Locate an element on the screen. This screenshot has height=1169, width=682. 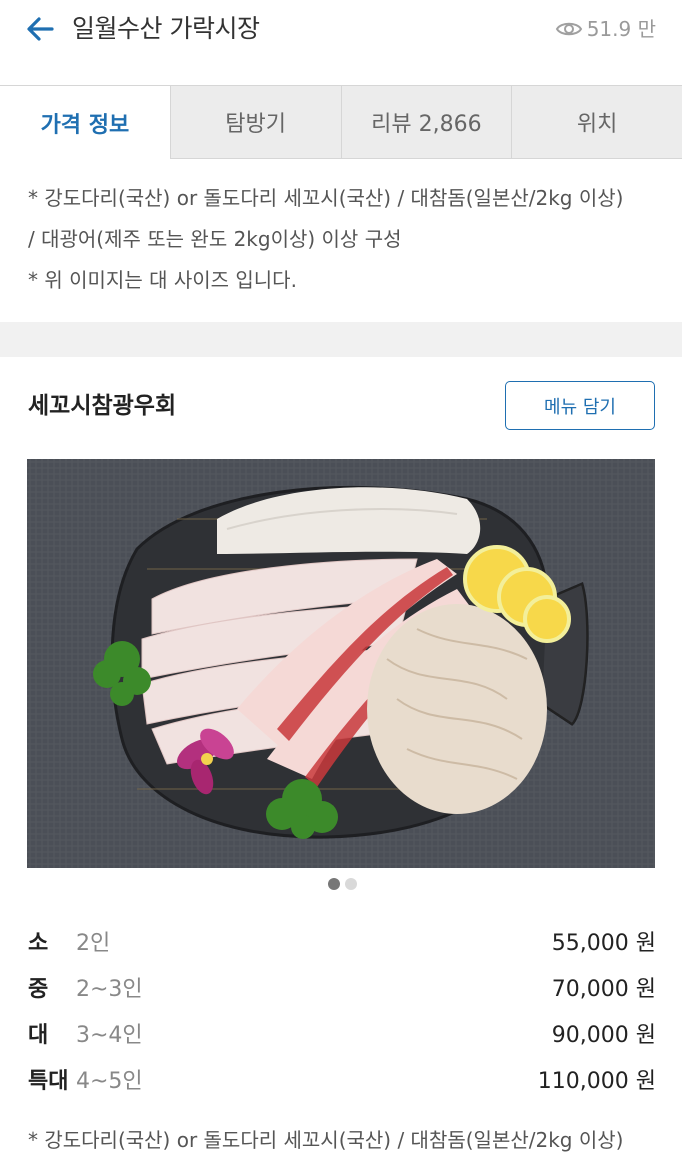
view-count: 51.9 만 is located at coordinates (605, 29).